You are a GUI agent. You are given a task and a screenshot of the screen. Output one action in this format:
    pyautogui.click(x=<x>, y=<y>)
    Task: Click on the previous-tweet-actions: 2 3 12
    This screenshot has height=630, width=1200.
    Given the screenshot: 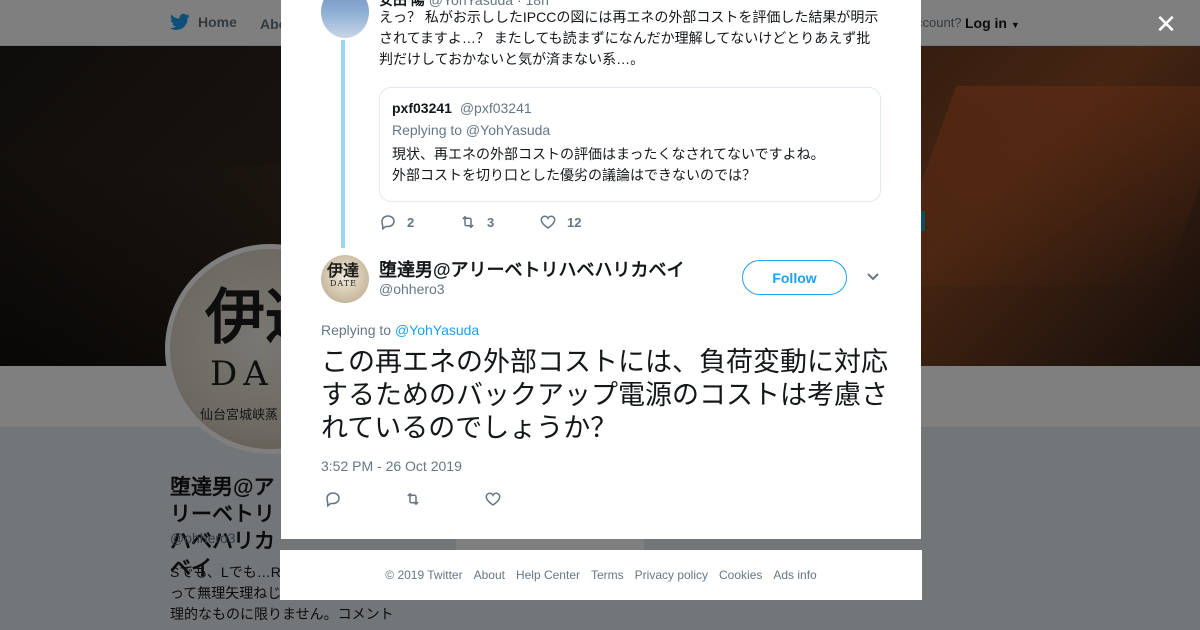 What is the action you would take?
    pyautogui.click(x=499, y=222)
    